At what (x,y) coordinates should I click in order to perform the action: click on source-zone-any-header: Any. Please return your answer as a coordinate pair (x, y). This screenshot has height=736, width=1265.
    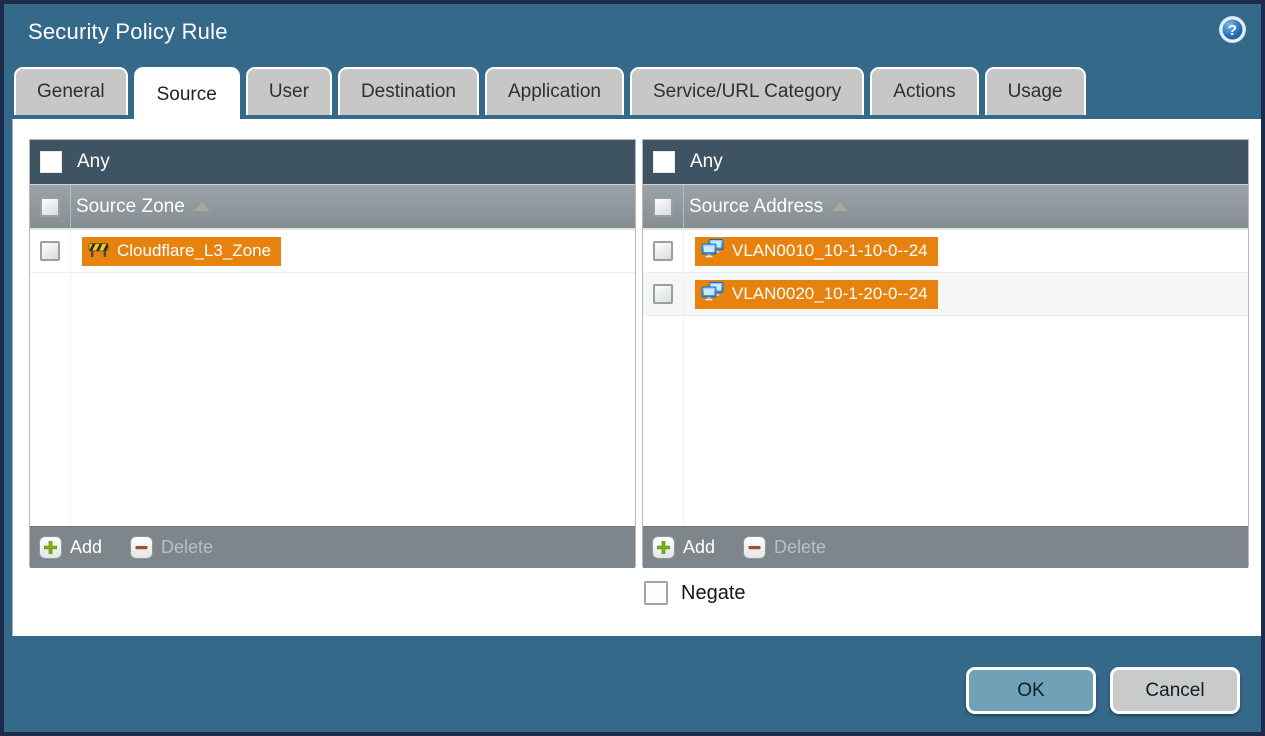
    Looking at the image, I should click on (332, 162).